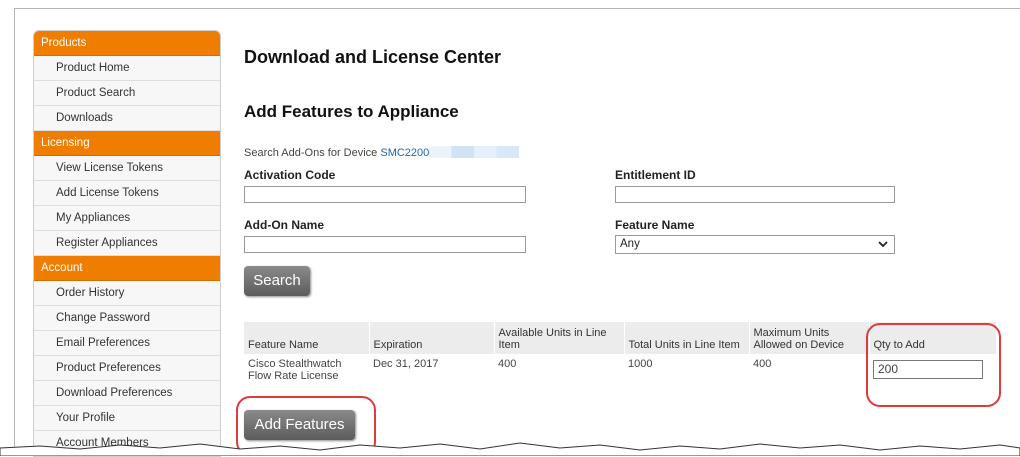 The width and height of the screenshot is (1020, 457). Describe the element at coordinates (351, 111) in the screenshot. I see `section-title: Add Features to Appliance` at that location.